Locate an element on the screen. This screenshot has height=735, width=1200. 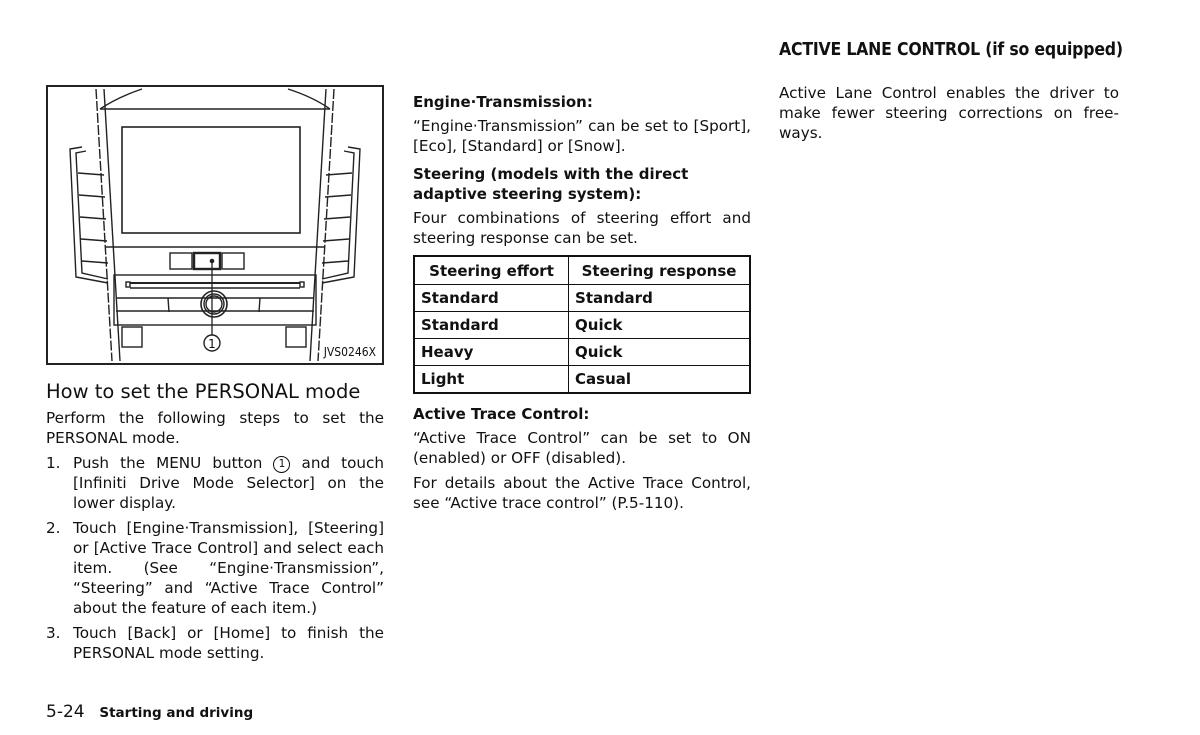
dashboard-illustration: 1 JVS0246X is located at coordinates (215, 225).